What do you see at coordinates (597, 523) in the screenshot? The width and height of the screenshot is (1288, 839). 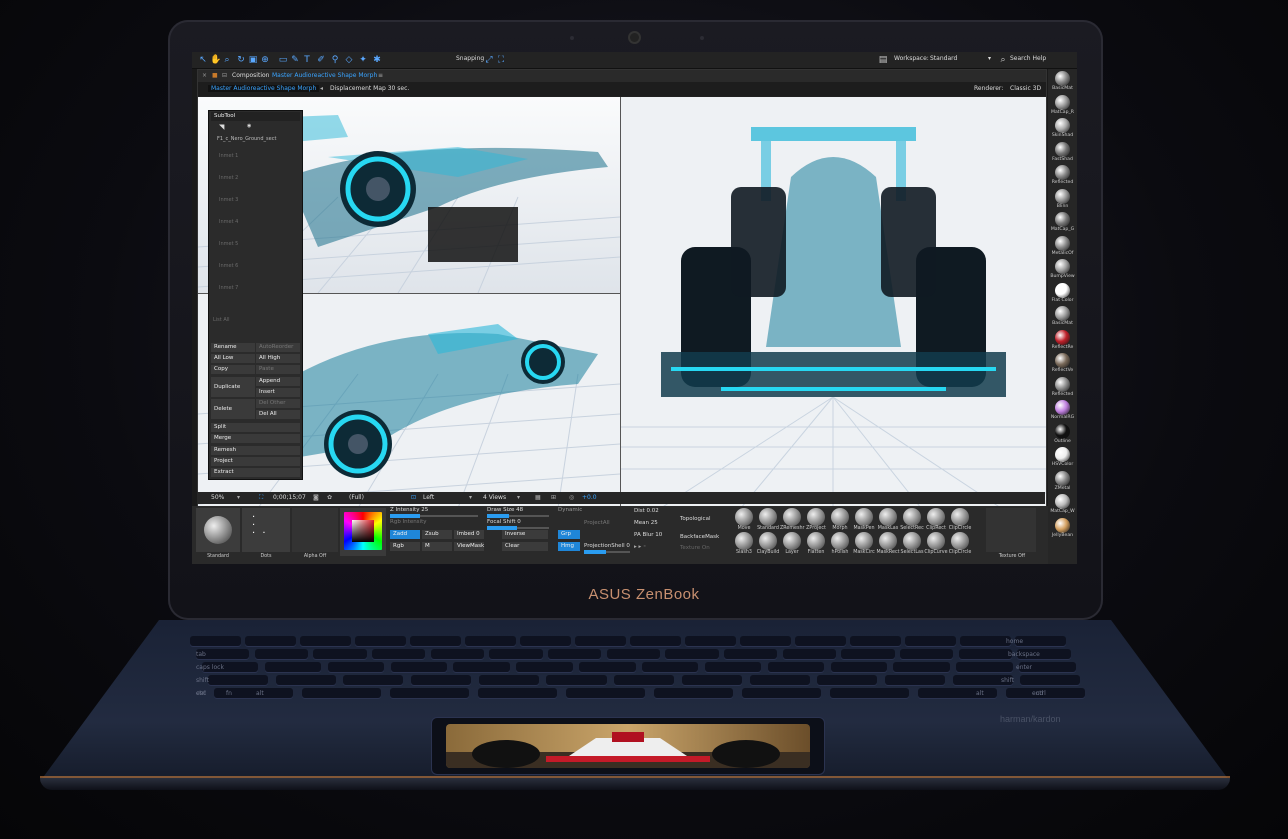 I see `project-all-button: ProjectAll` at bounding box center [597, 523].